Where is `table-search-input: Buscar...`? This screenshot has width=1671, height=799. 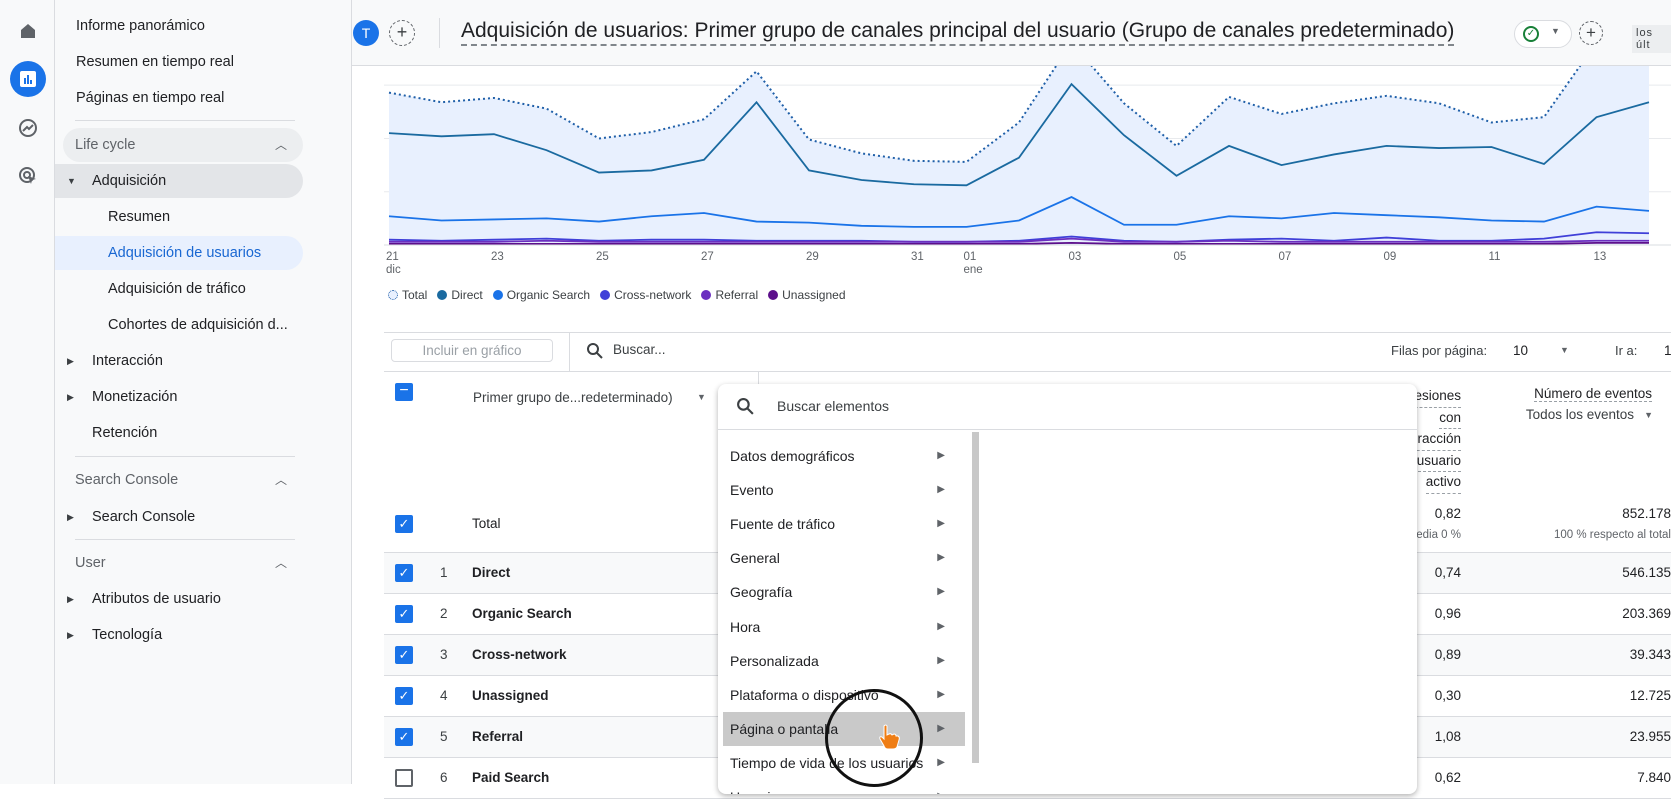
table-search-input: Buscar... is located at coordinates (639, 349).